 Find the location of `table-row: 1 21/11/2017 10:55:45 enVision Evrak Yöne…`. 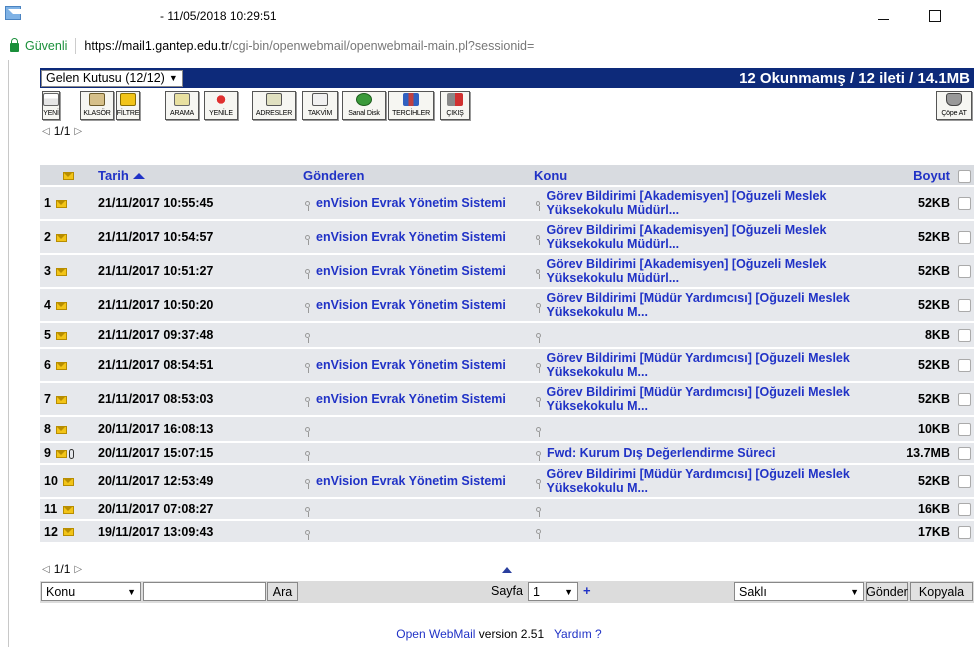

table-row: 1 21/11/2017 10:55:45 enVision Evrak Yöne… is located at coordinates (507, 202).